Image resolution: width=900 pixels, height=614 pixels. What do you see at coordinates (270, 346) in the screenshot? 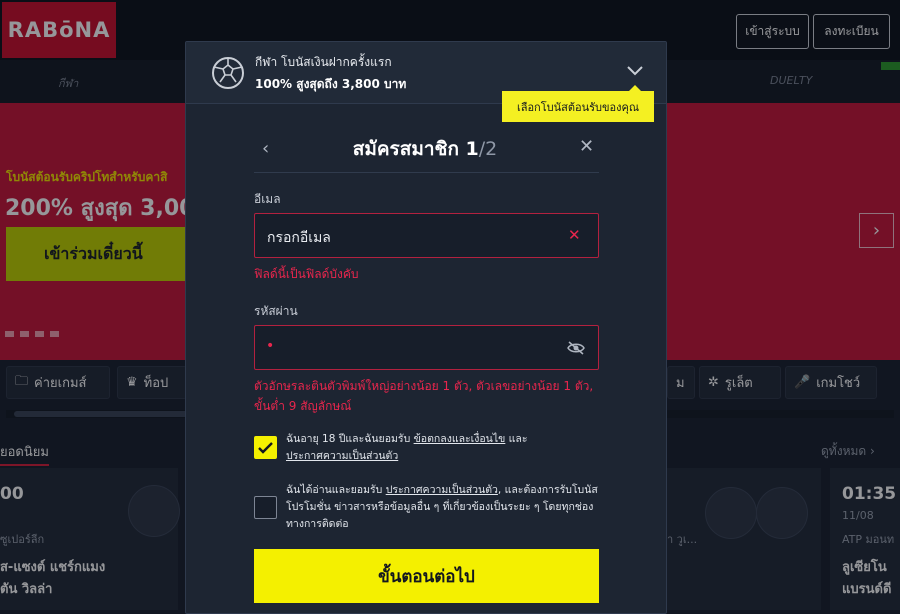
I see `password-value: •` at bounding box center [270, 346].